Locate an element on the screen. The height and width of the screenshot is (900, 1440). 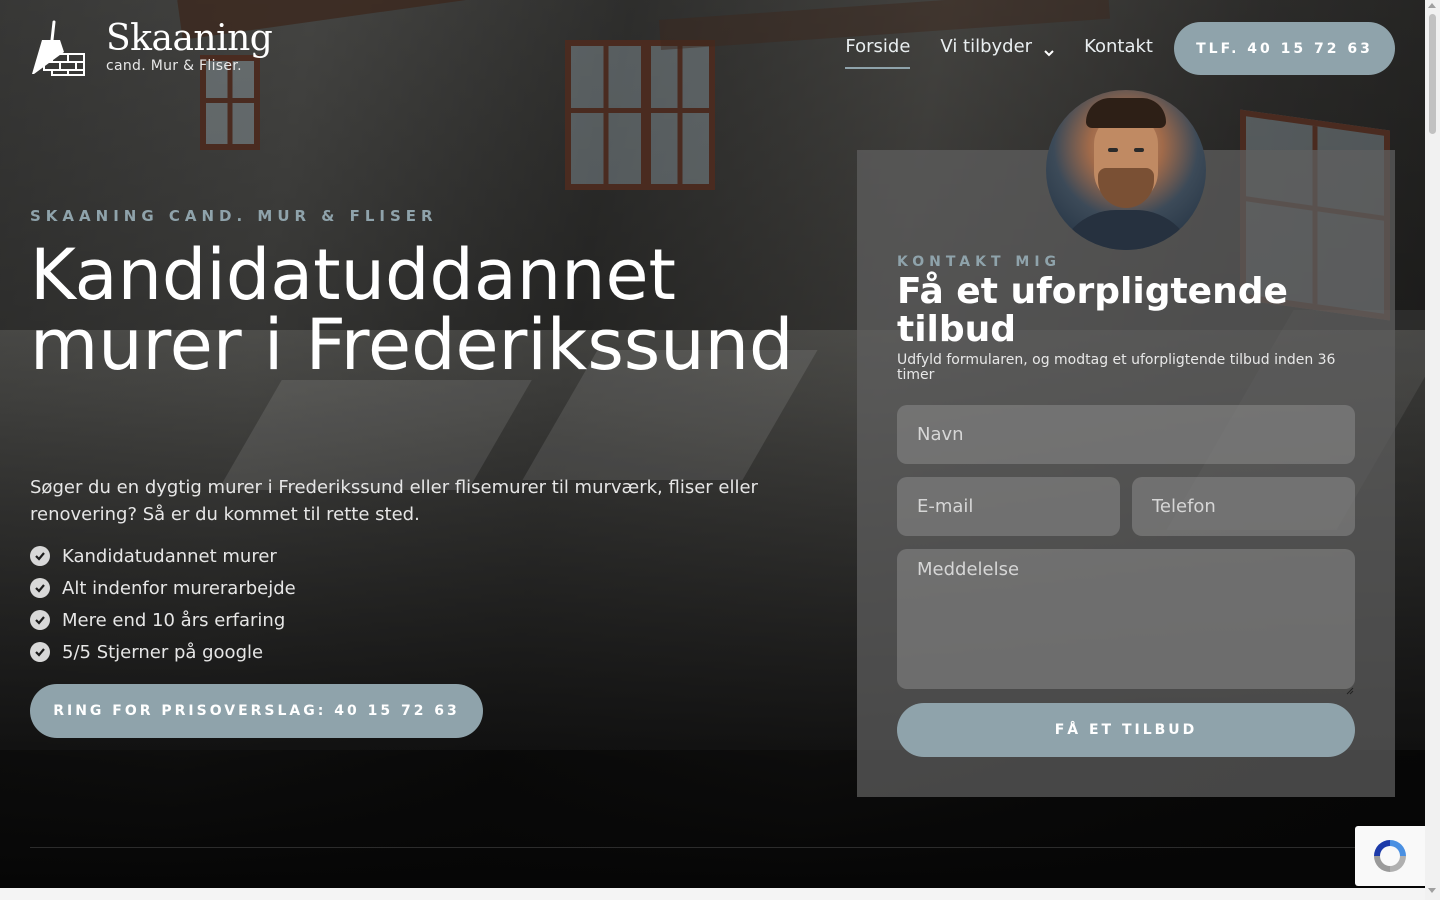
list-item: Kandidatudannet murer is located at coordinates (163, 556).